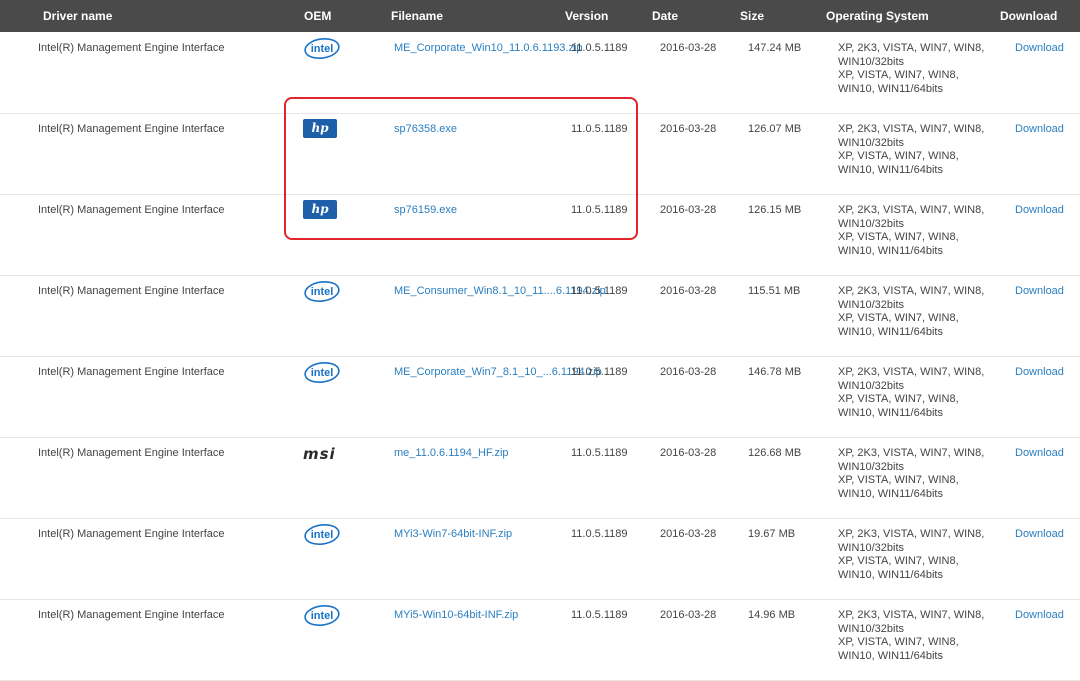 The height and width of the screenshot is (681, 1080). I want to click on col-version: Version, so click(587, 16).